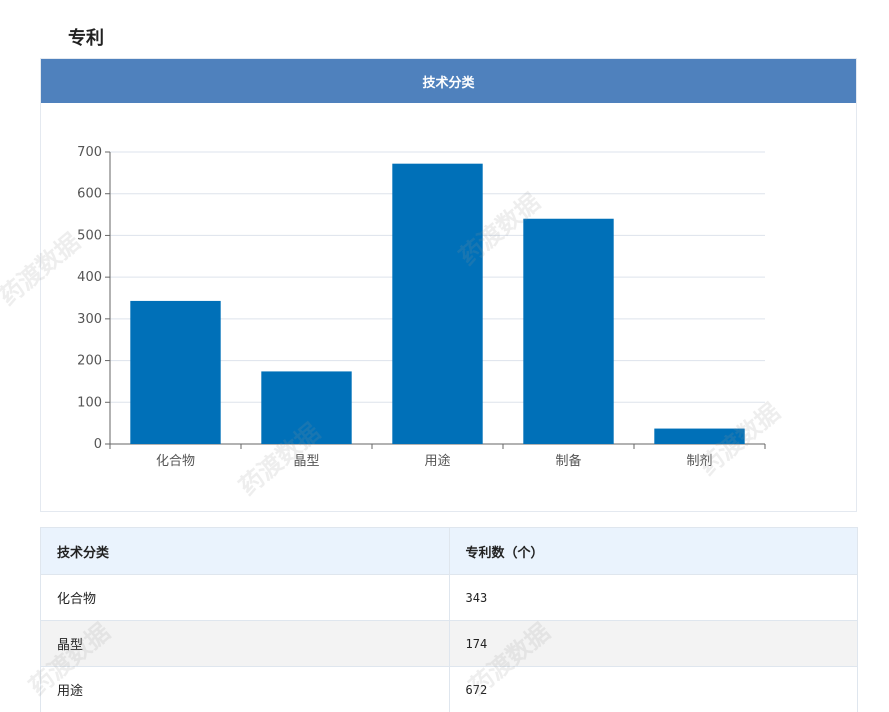 Image resolution: width=889 pixels, height=712 pixels. Describe the element at coordinates (86, 38) in the screenshot. I see `section-title: 专利` at that location.